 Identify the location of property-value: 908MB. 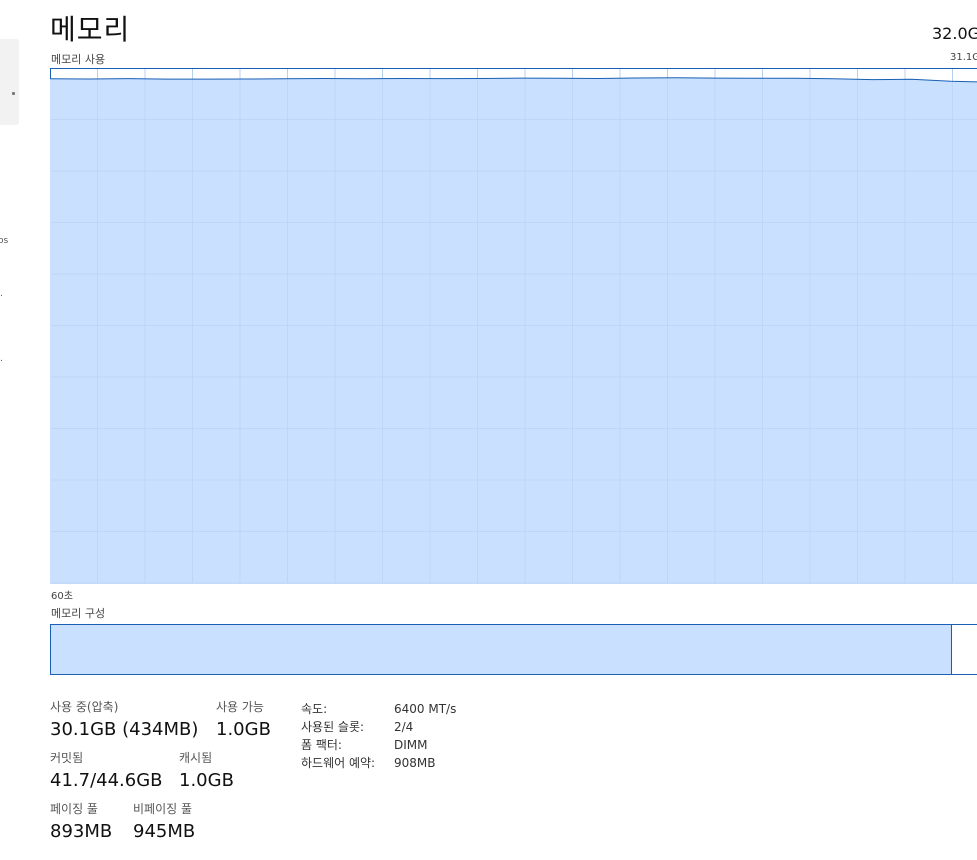
(415, 763).